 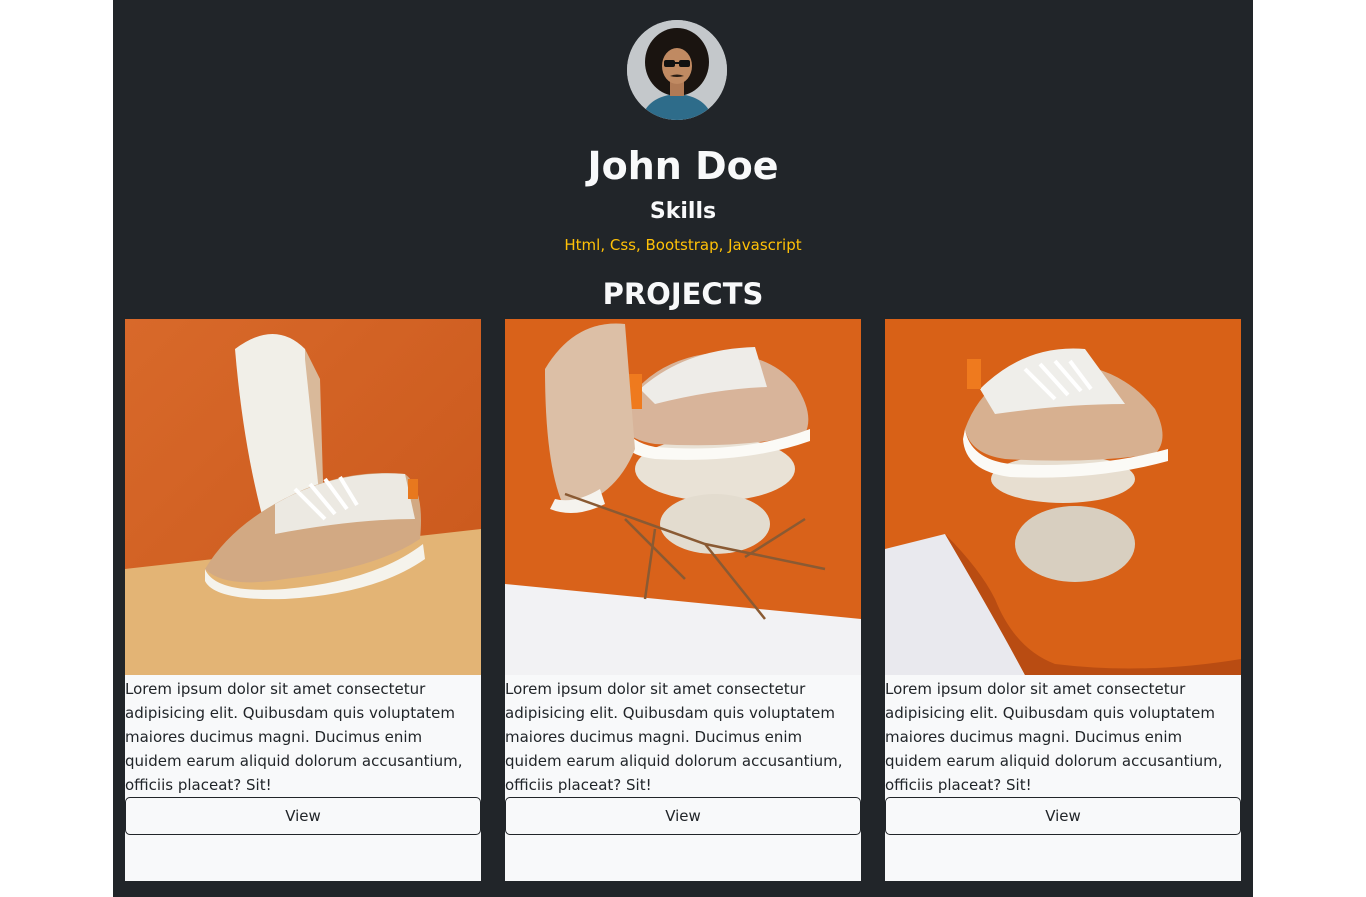 What do you see at coordinates (683, 294) in the screenshot?
I see `projects-heading: PROJECTS` at bounding box center [683, 294].